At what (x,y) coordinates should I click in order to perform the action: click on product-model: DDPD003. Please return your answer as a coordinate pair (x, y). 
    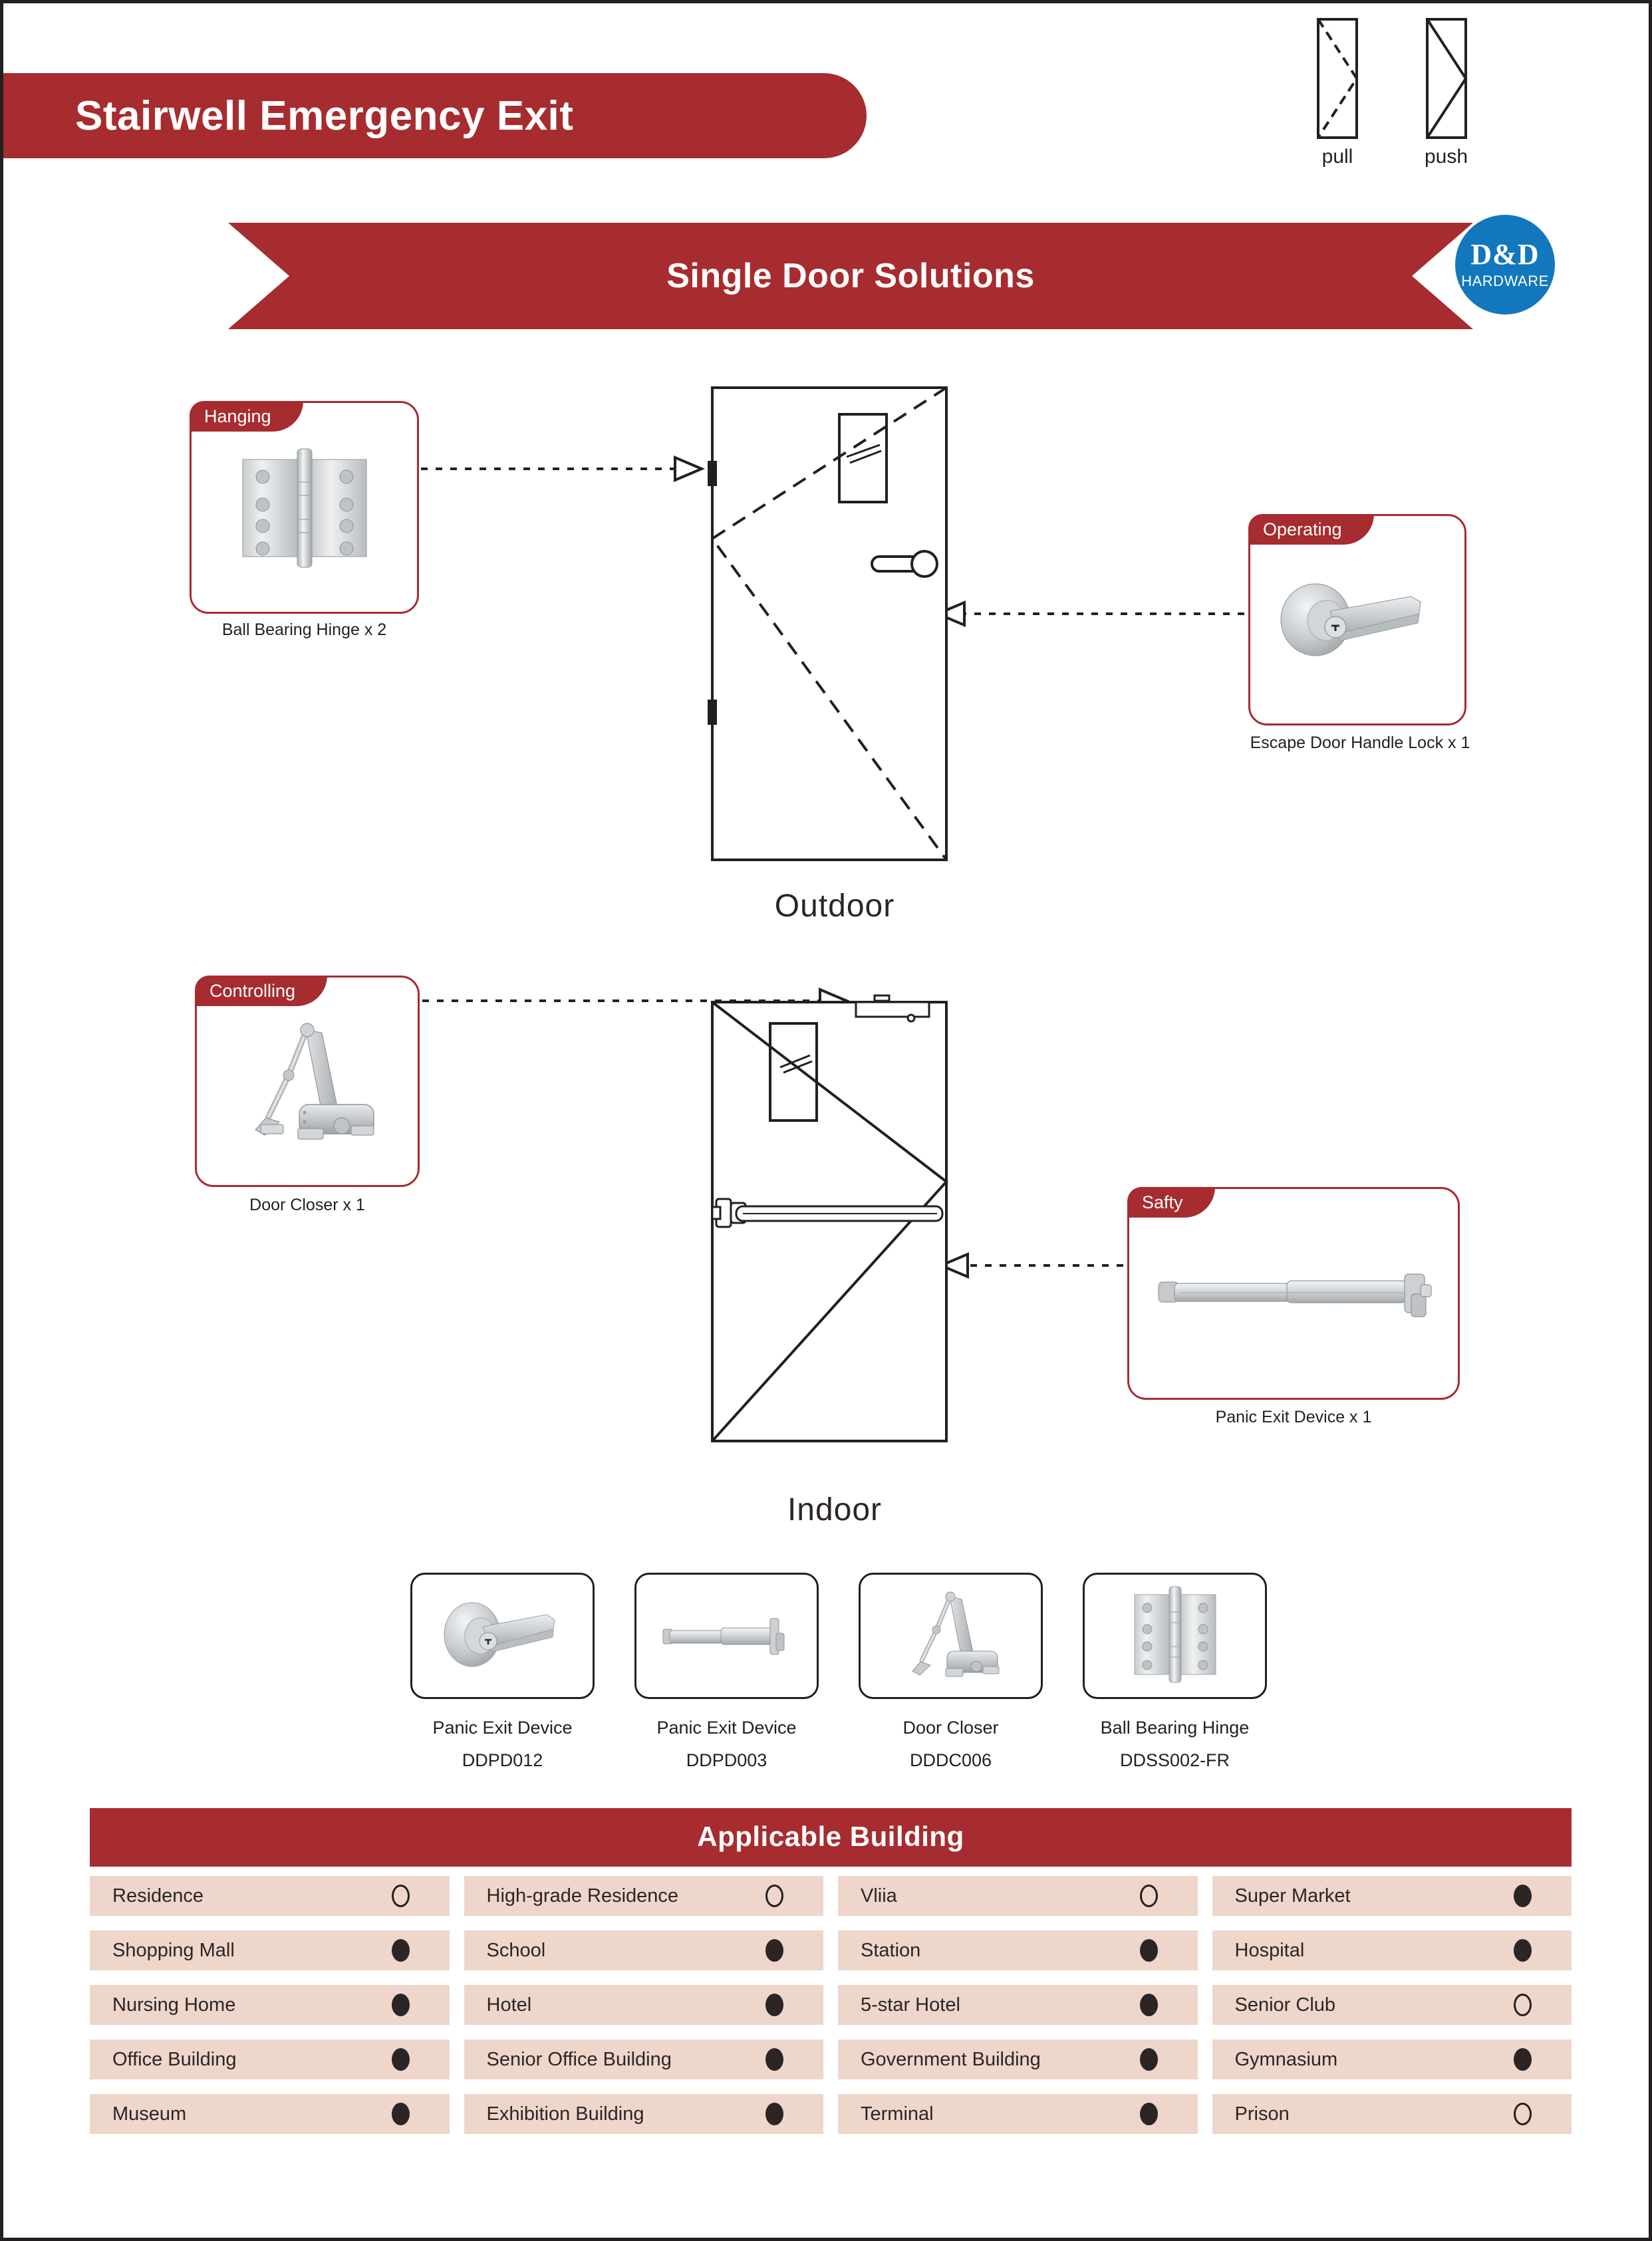
    Looking at the image, I should click on (726, 1760).